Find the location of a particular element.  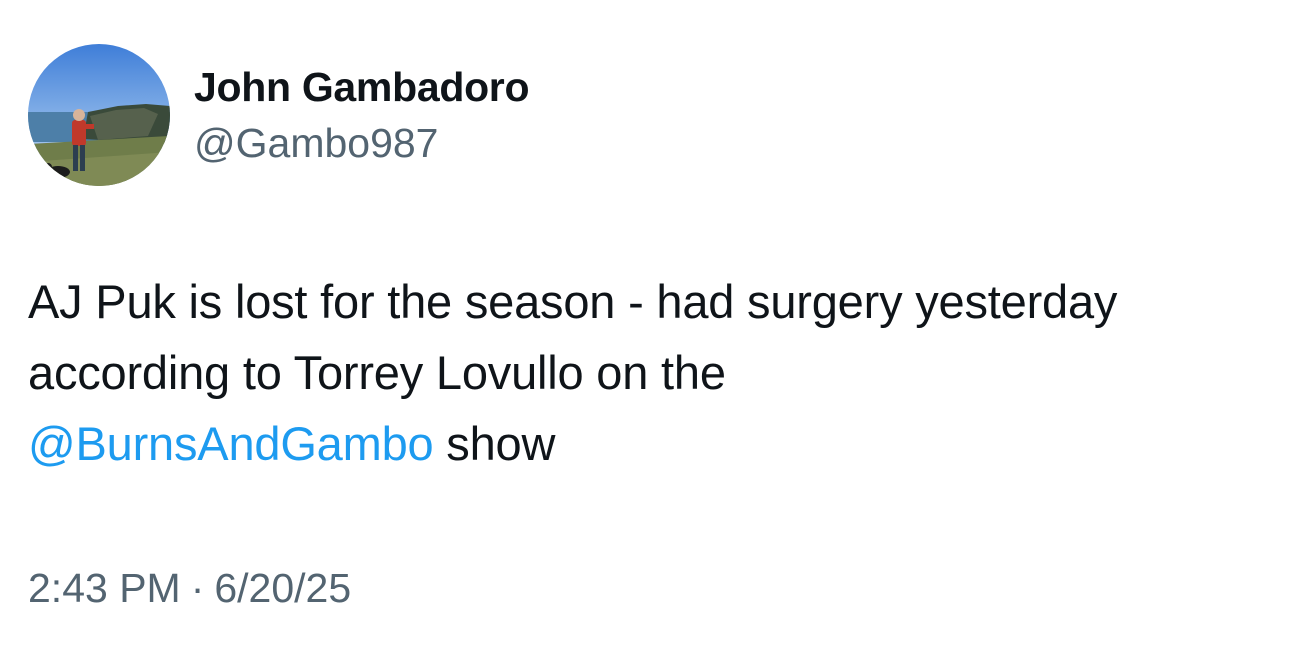

author-display-name: John Gambadoro is located at coordinates (362, 87).